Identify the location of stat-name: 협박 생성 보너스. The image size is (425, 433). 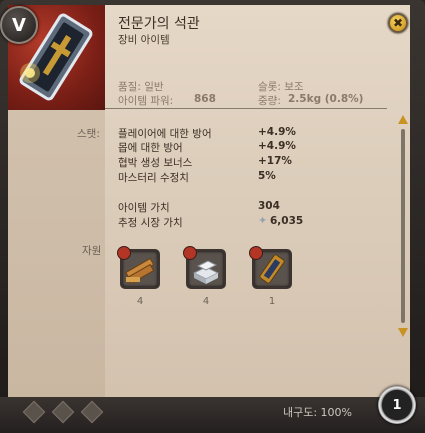
(155, 163).